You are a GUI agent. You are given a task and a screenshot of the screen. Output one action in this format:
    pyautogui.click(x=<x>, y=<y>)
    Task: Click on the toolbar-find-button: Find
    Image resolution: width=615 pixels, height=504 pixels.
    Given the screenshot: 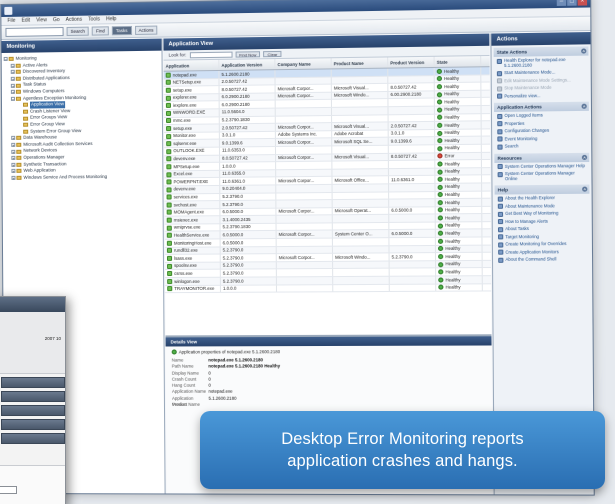 What is the action you would take?
    pyautogui.click(x=100, y=31)
    